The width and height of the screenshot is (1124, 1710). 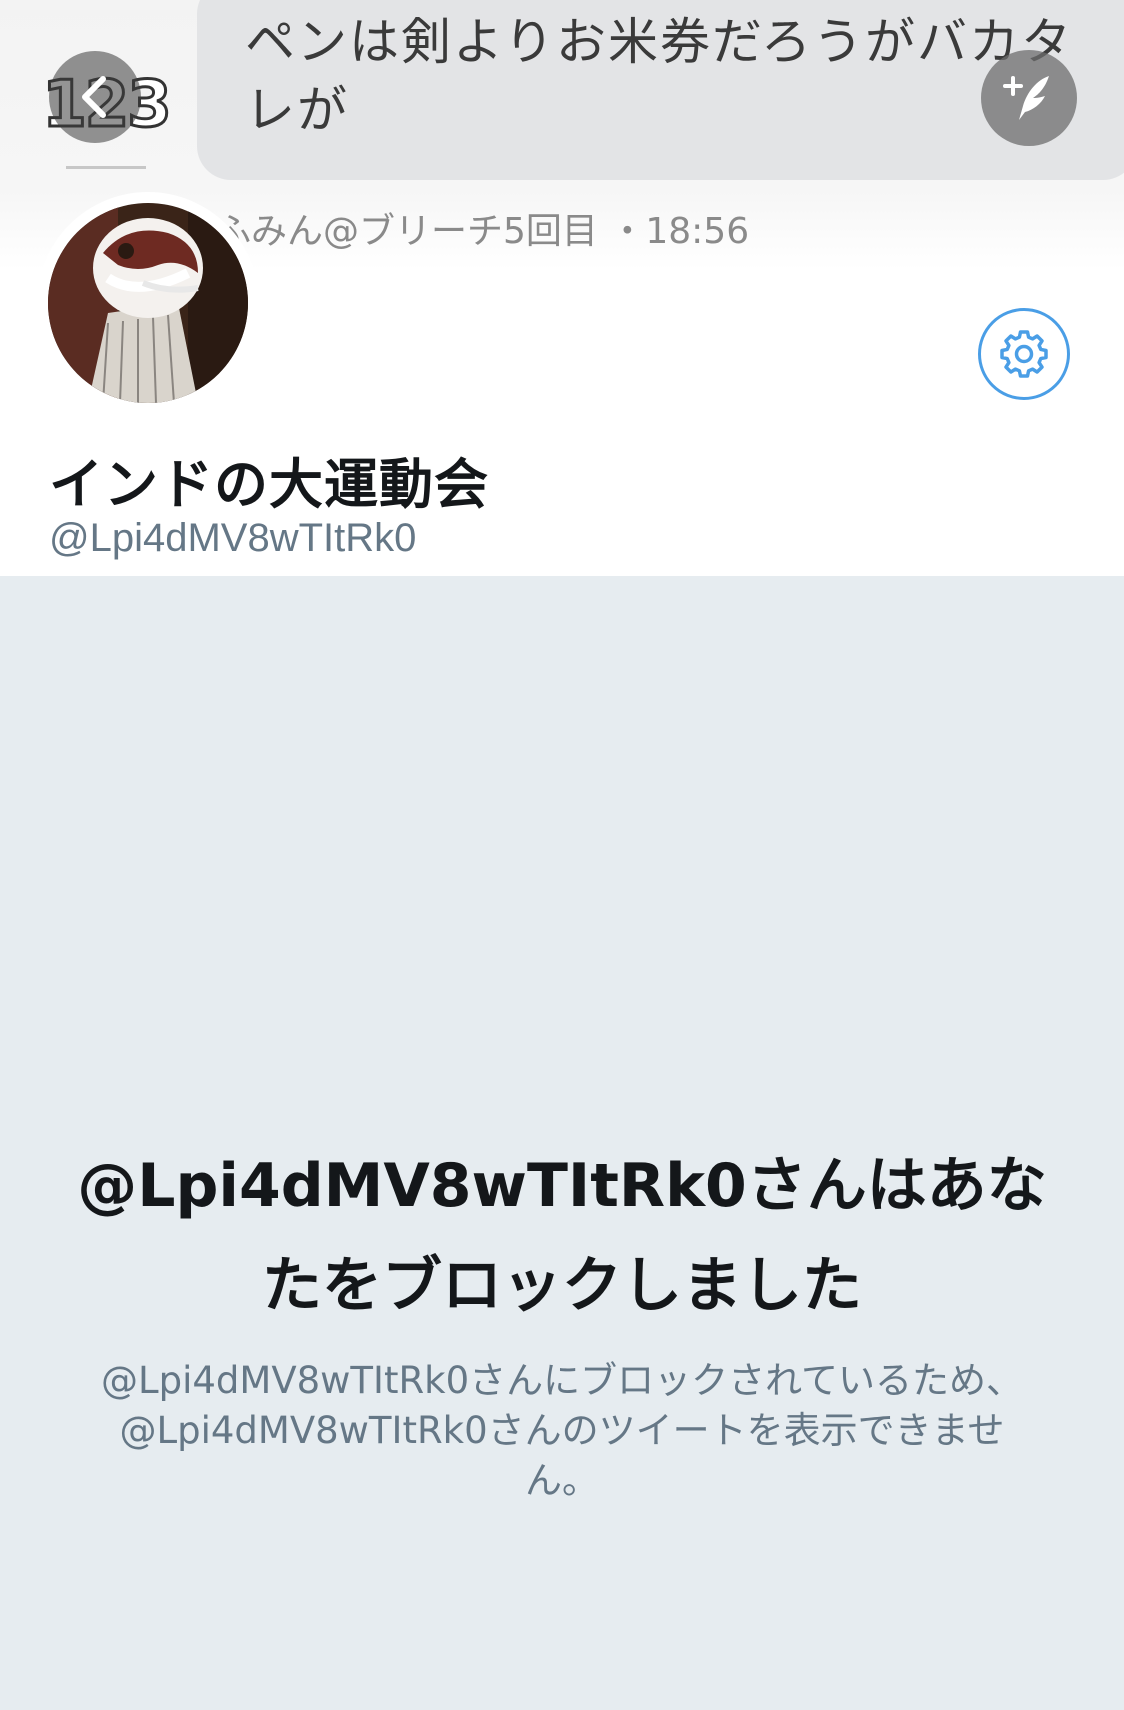 What do you see at coordinates (233, 538) in the screenshot?
I see `profile-handle: @Lpi4dMV8wTItRk0` at bounding box center [233, 538].